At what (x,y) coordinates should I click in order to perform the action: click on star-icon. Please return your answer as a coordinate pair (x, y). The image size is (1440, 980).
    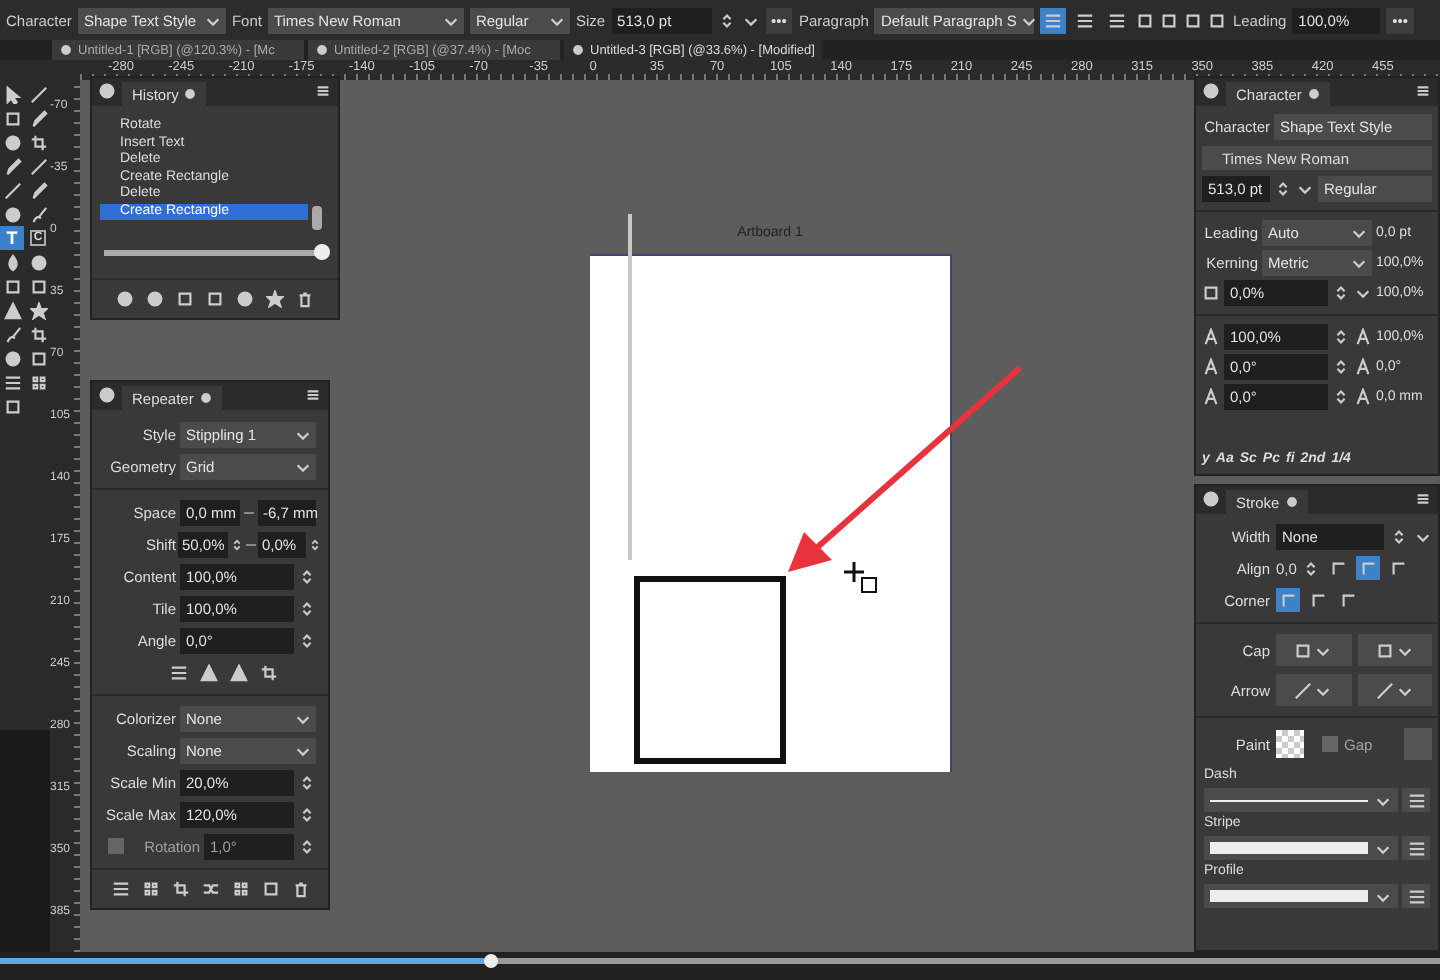
    Looking at the image, I should click on (275, 299).